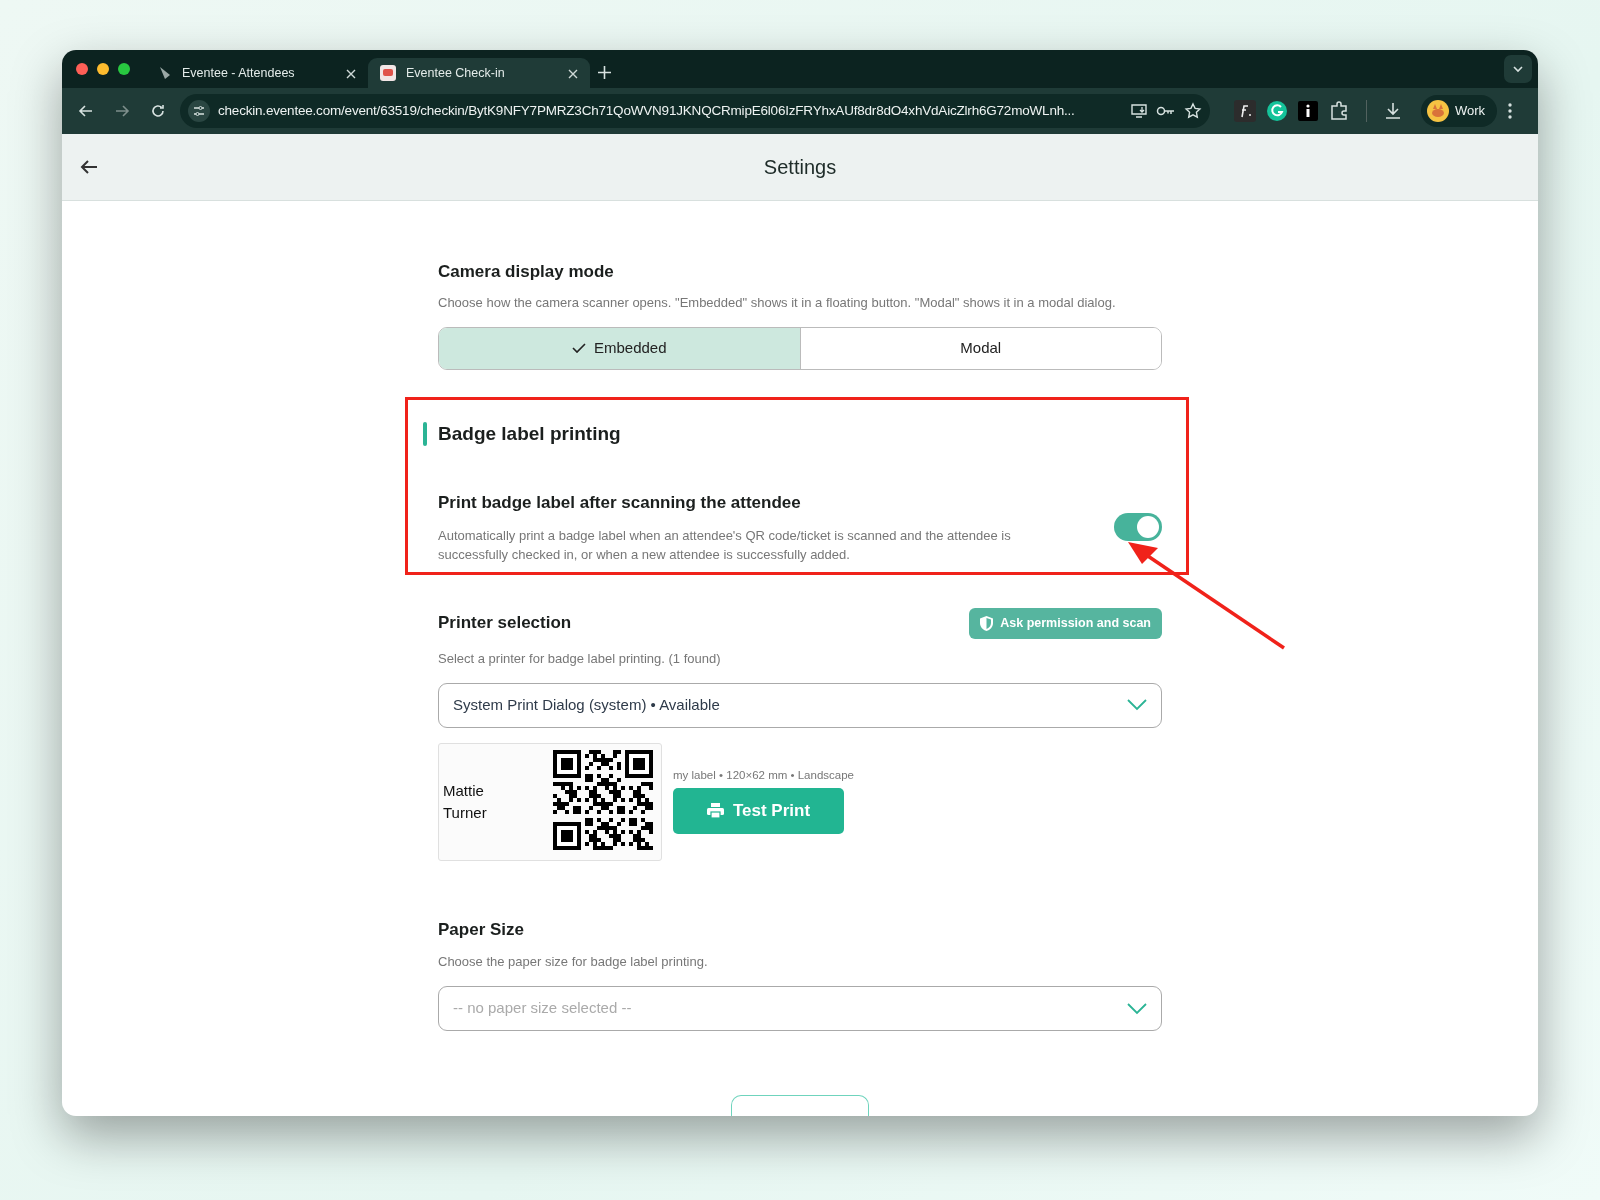 The height and width of the screenshot is (1200, 1600). I want to click on avatar-icon, so click(1438, 111).